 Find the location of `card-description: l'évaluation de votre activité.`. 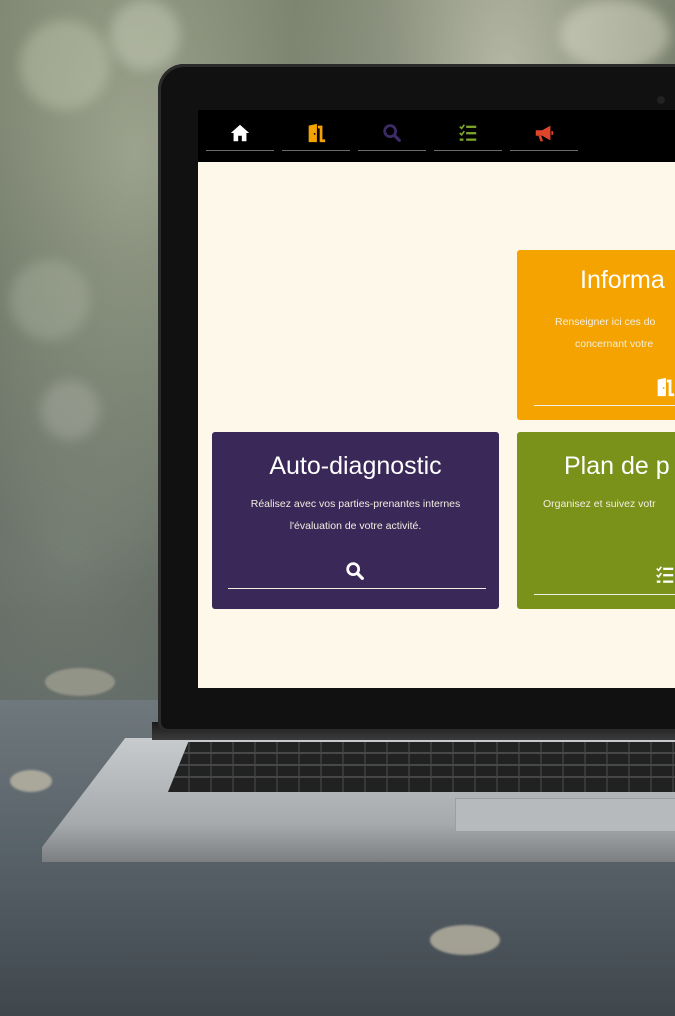

card-description: l'évaluation de votre activité. is located at coordinates (355, 526).